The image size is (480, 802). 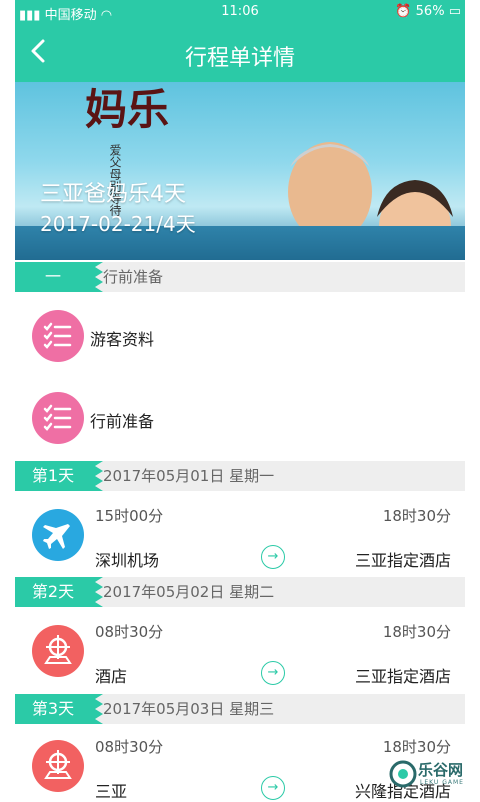 What do you see at coordinates (189, 476) in the screenshot?
I see `day-date: 2017年05月01日 星期一` at bounding box center [189, 476].